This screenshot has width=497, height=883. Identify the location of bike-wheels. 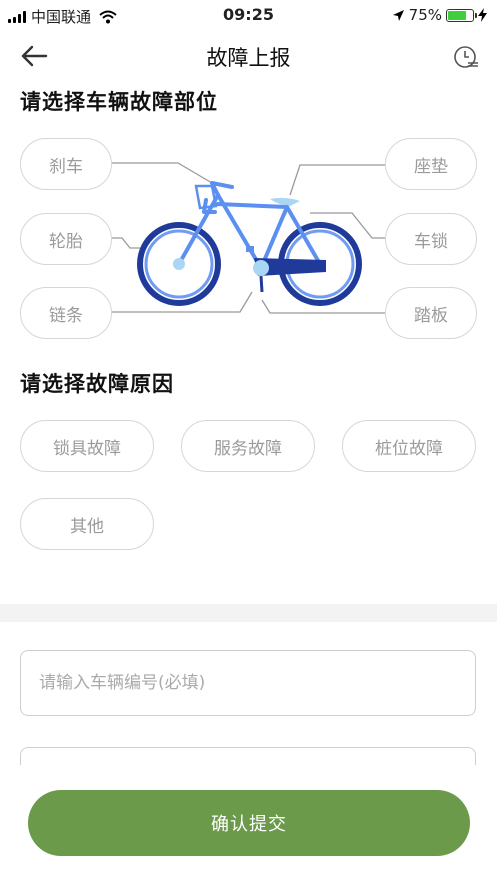
(249, 264).